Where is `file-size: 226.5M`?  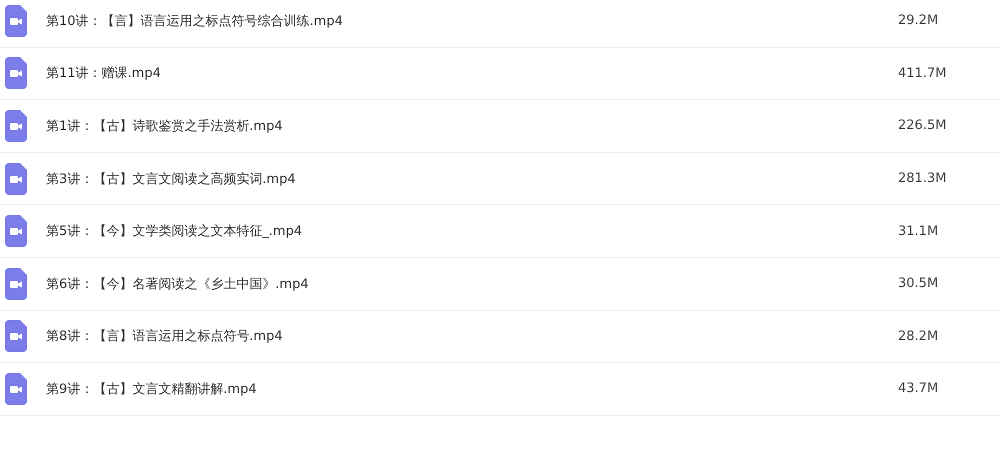 file-size: 226.5M is located at coordinates (922, 126).